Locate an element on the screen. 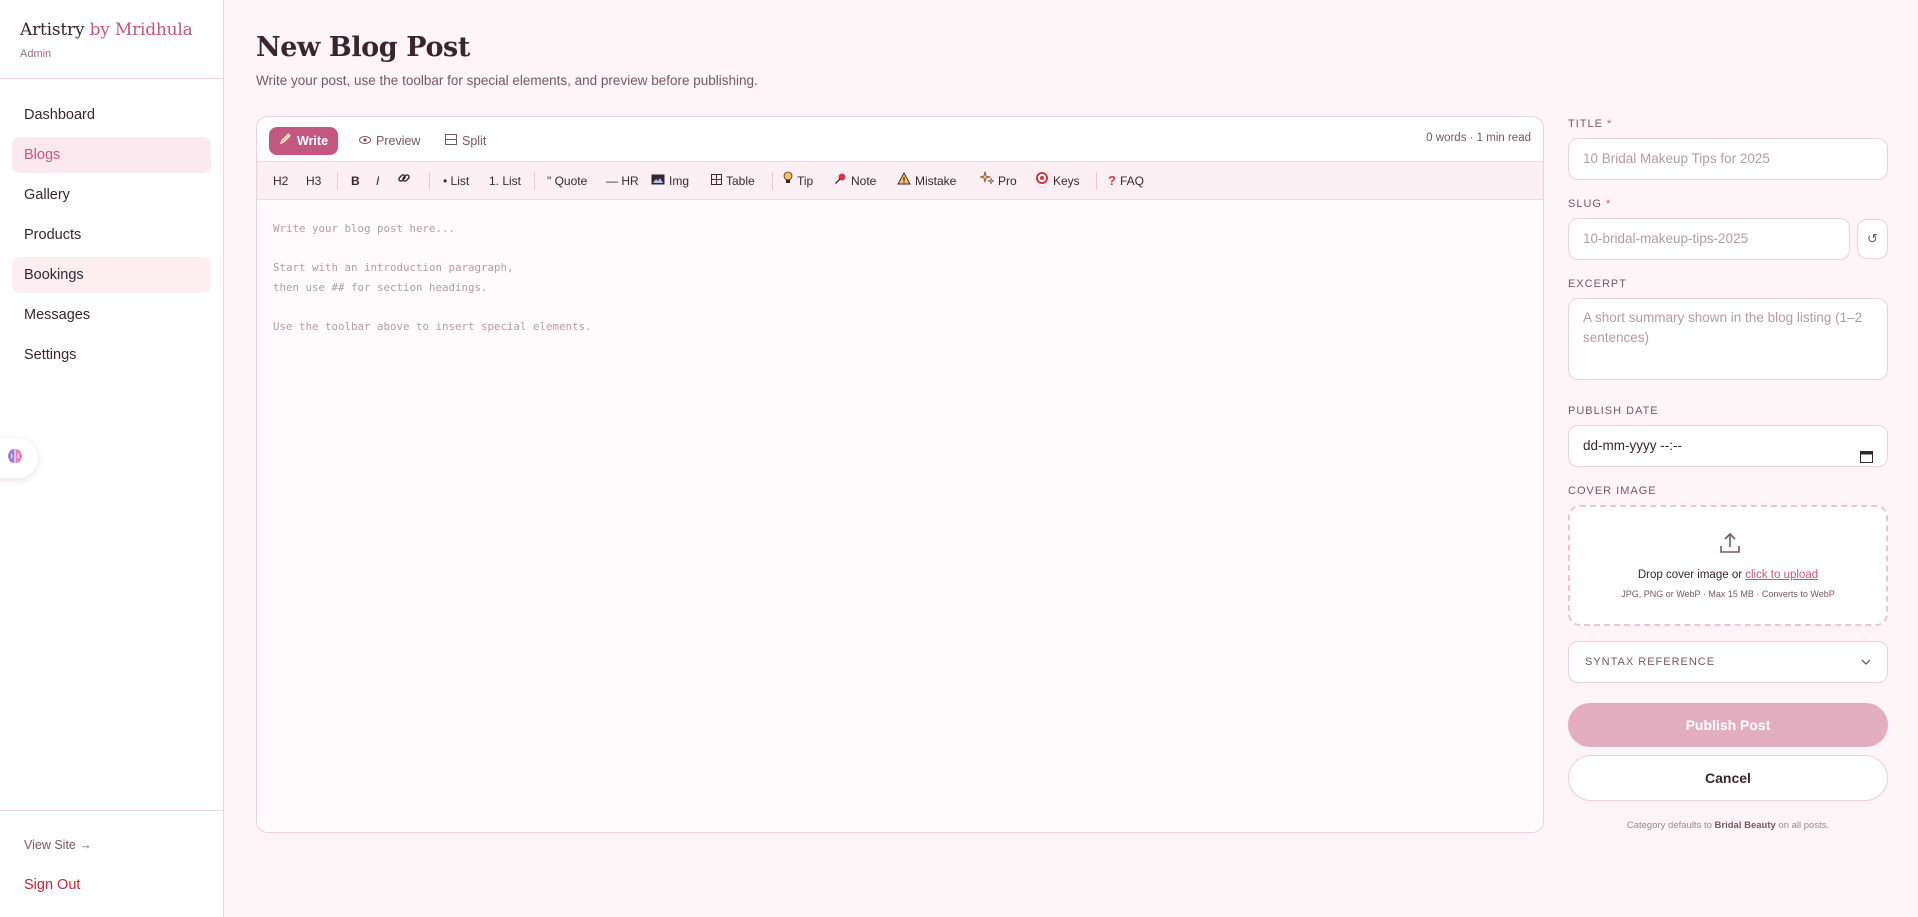 This screenshot has width=1918, height=917. title-label: TITLE * is located at coordinates (1590, 124).